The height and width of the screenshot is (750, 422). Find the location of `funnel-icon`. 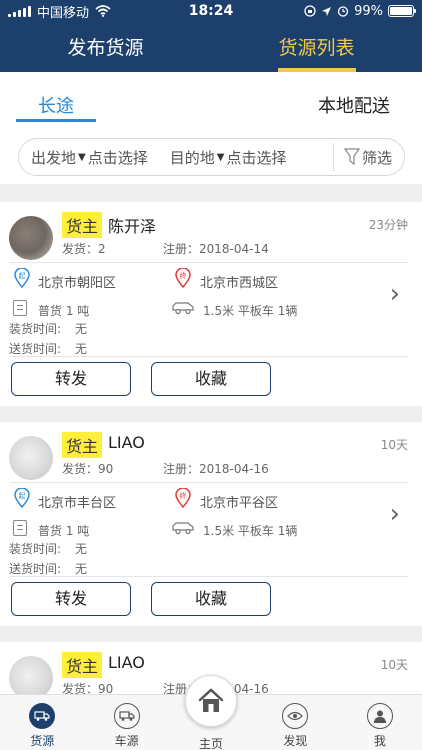

funnel-icon is located at coordinates (351, 157).